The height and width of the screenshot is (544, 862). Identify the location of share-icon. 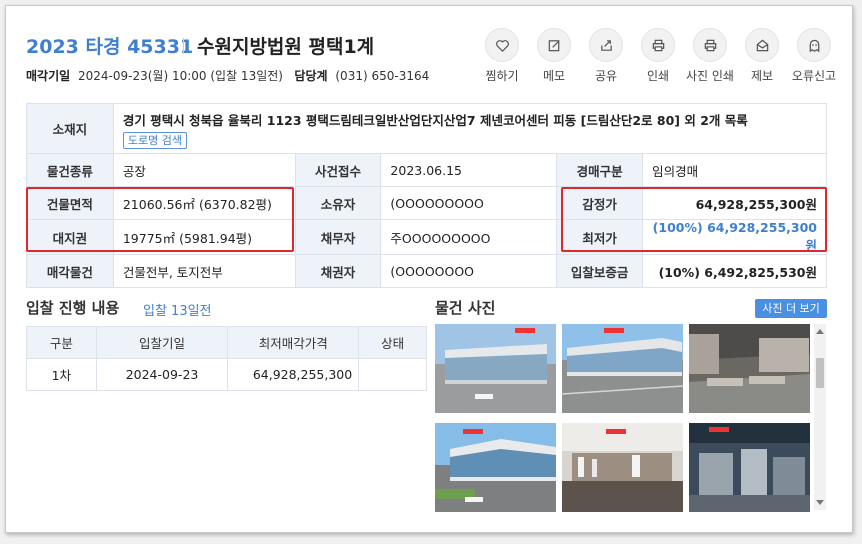
(606, 45).